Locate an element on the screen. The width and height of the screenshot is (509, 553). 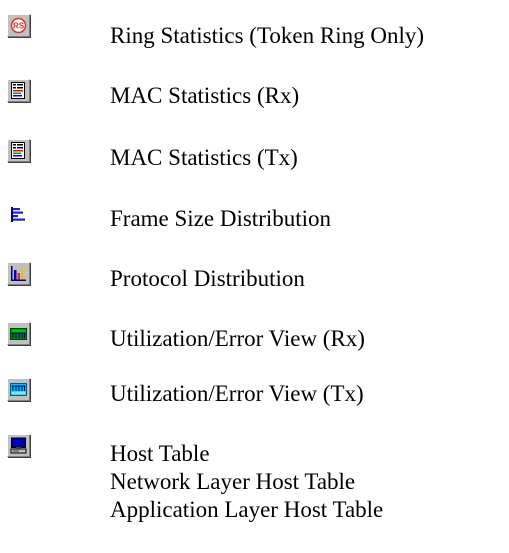
utilization-rx-icon is located at coordinates (18, 333).